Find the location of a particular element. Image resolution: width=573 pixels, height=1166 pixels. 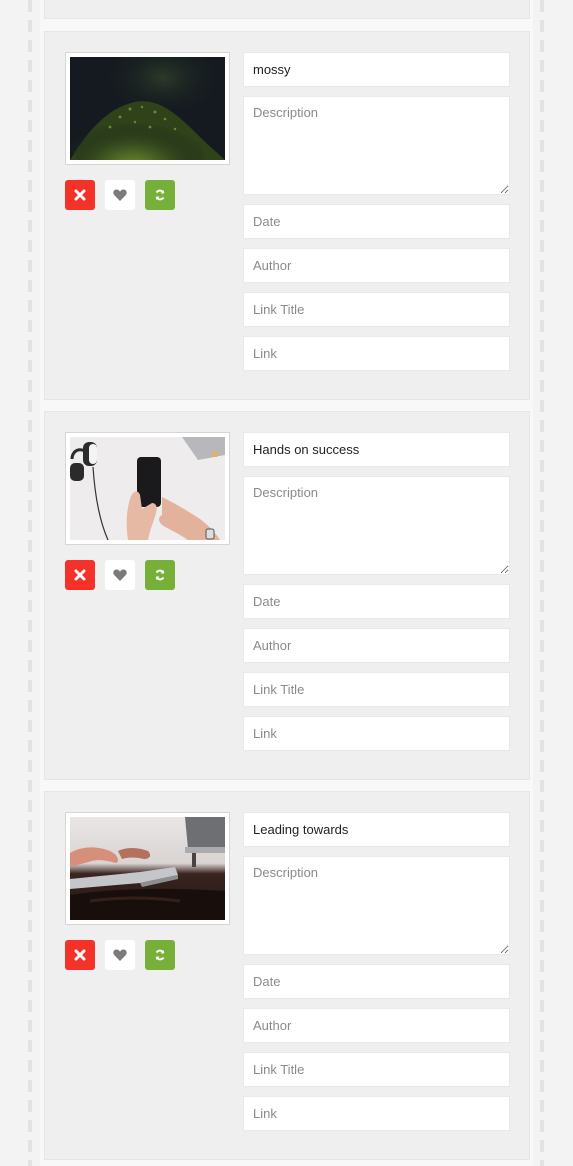

slide-card-previous is located at coordinates (287, 9).